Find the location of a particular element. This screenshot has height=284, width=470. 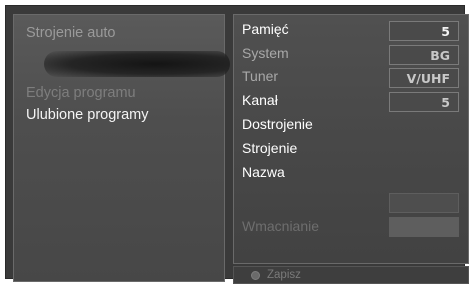

tuner-label: Tuner is located at coordinates (260, 76).